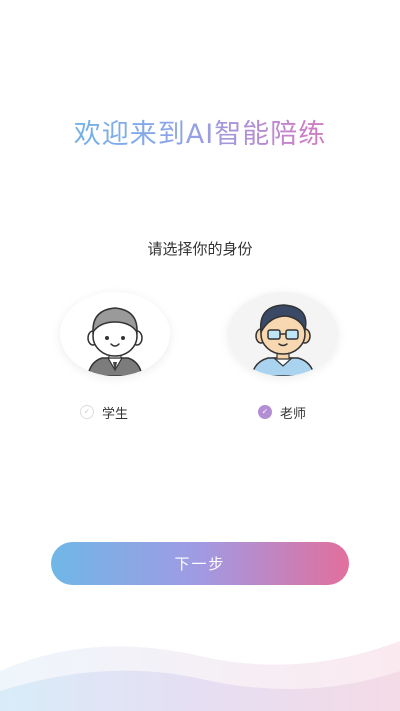 This screenshot has height=711, width=400. I want to click on teacher-radio-checked-icon: ✓, so click(265, 412).